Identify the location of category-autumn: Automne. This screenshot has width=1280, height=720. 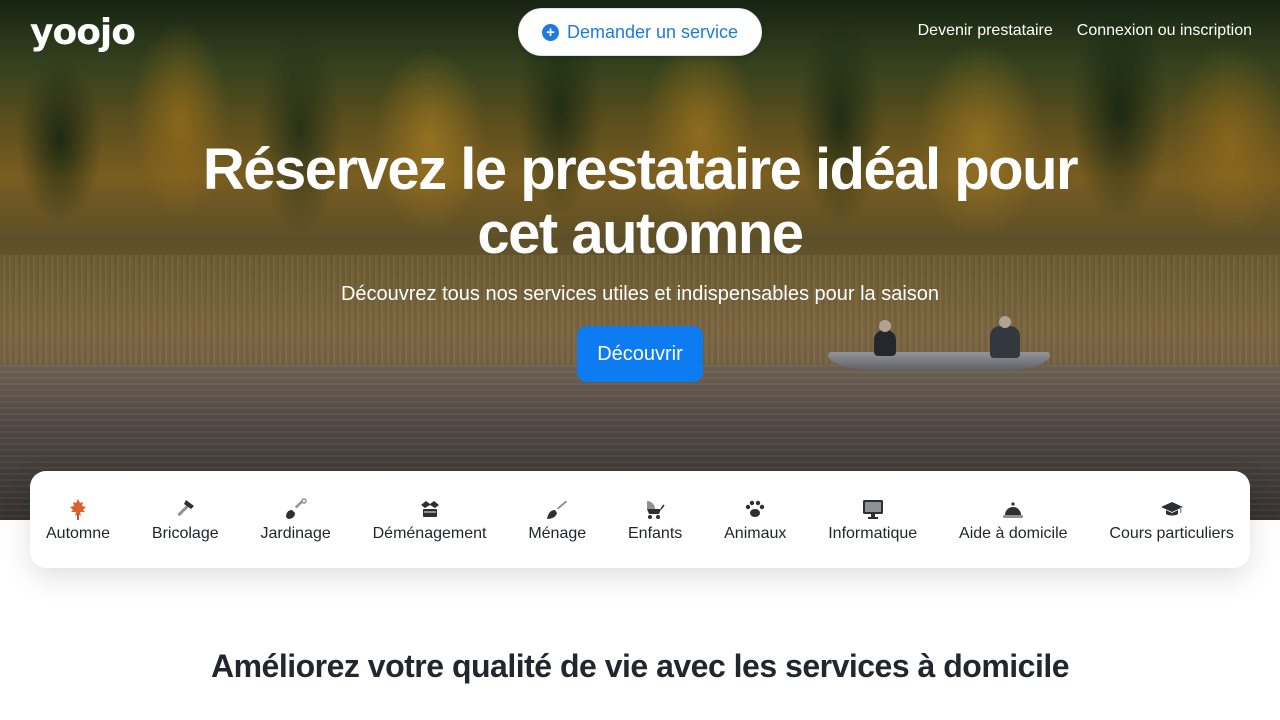
(78, 520).